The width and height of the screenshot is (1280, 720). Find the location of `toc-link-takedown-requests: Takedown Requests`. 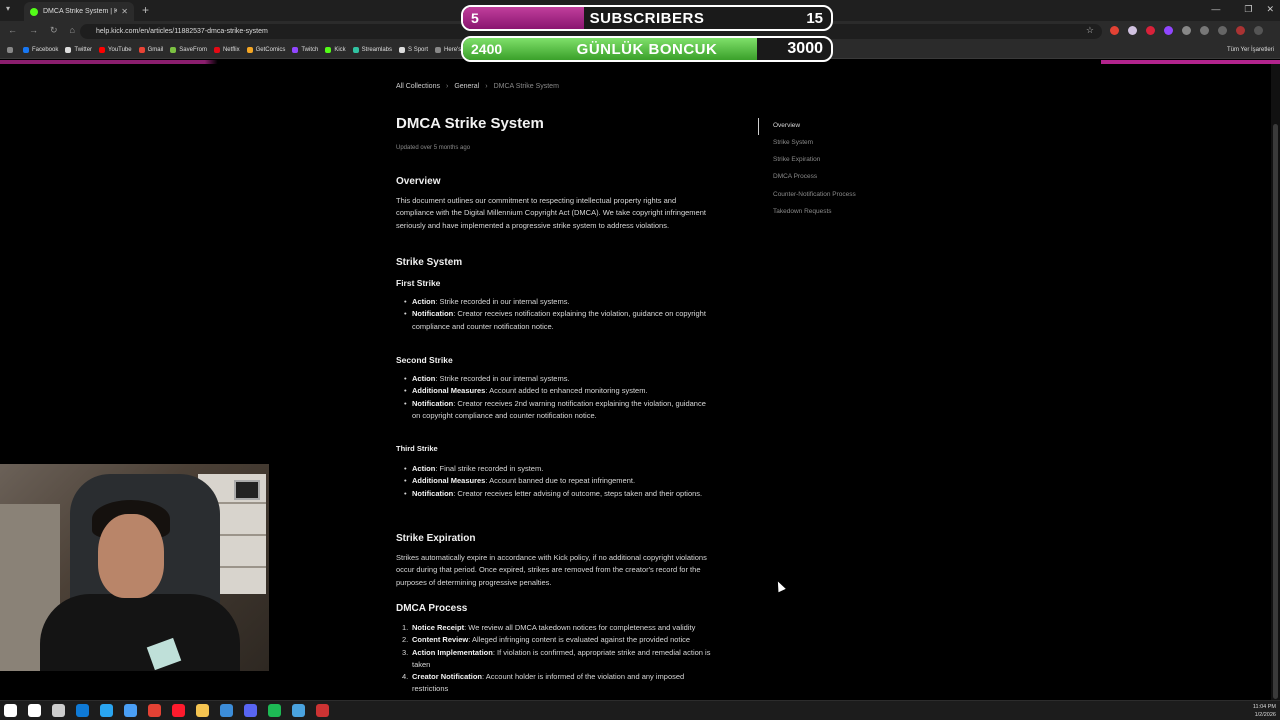

toc-link-takedown-requests: Takedown Requests is located at coordinates (802, 211).